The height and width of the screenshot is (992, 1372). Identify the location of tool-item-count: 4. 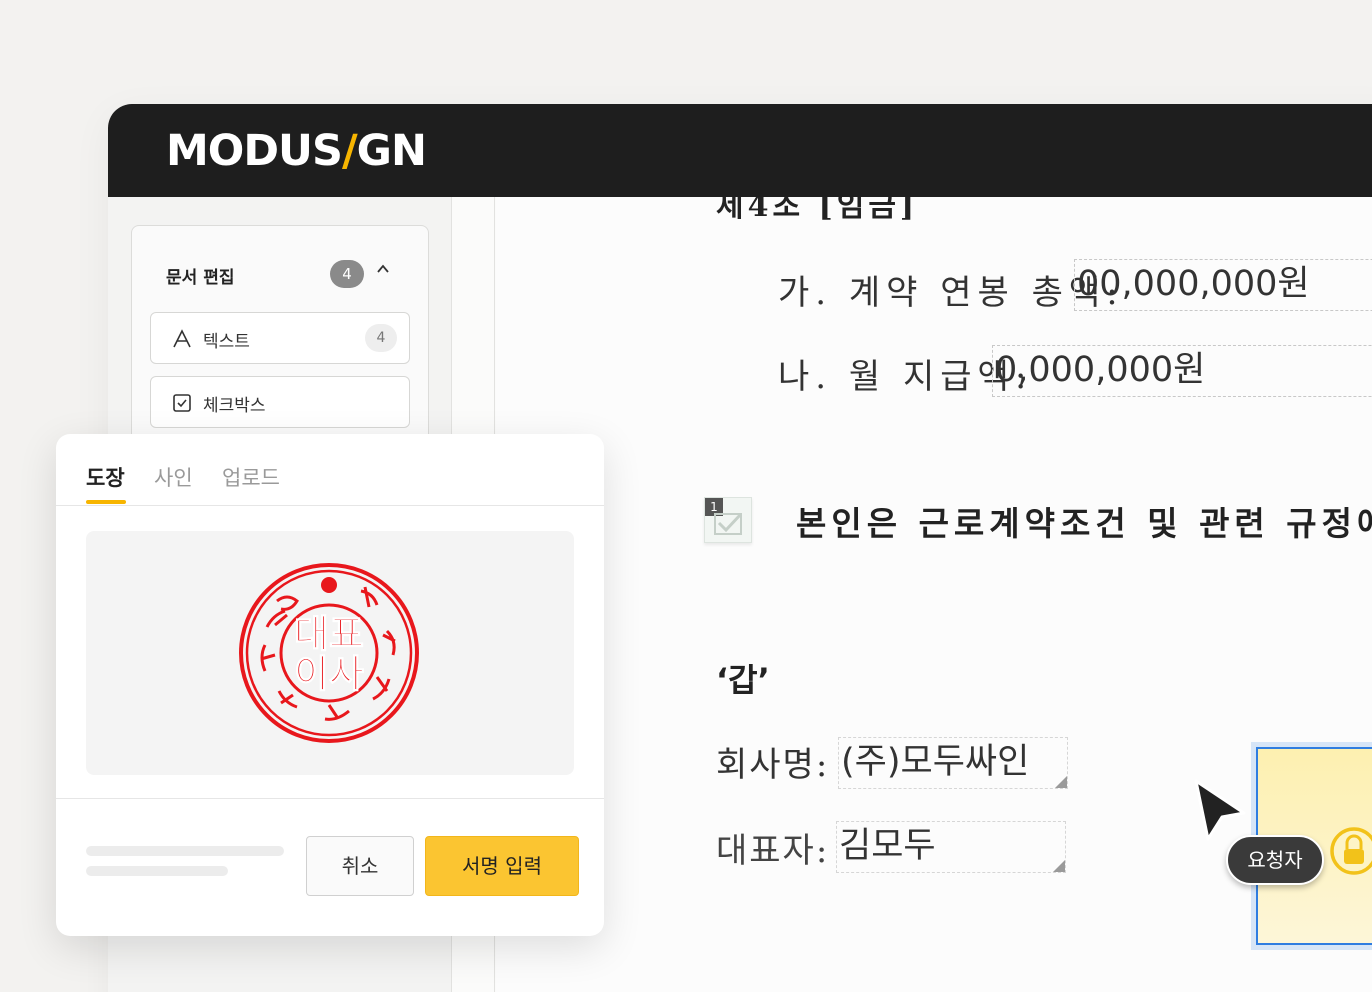
(381, 338).